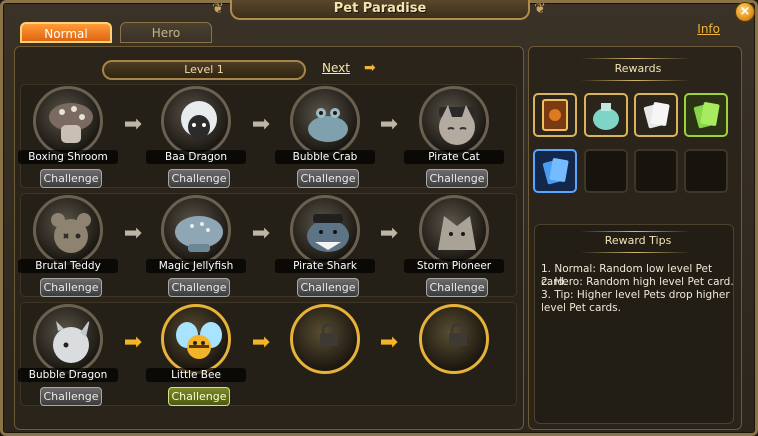 This screenshot has width=758, height=436. I want to click on blue-card-pack-icon, so click(555, 171).